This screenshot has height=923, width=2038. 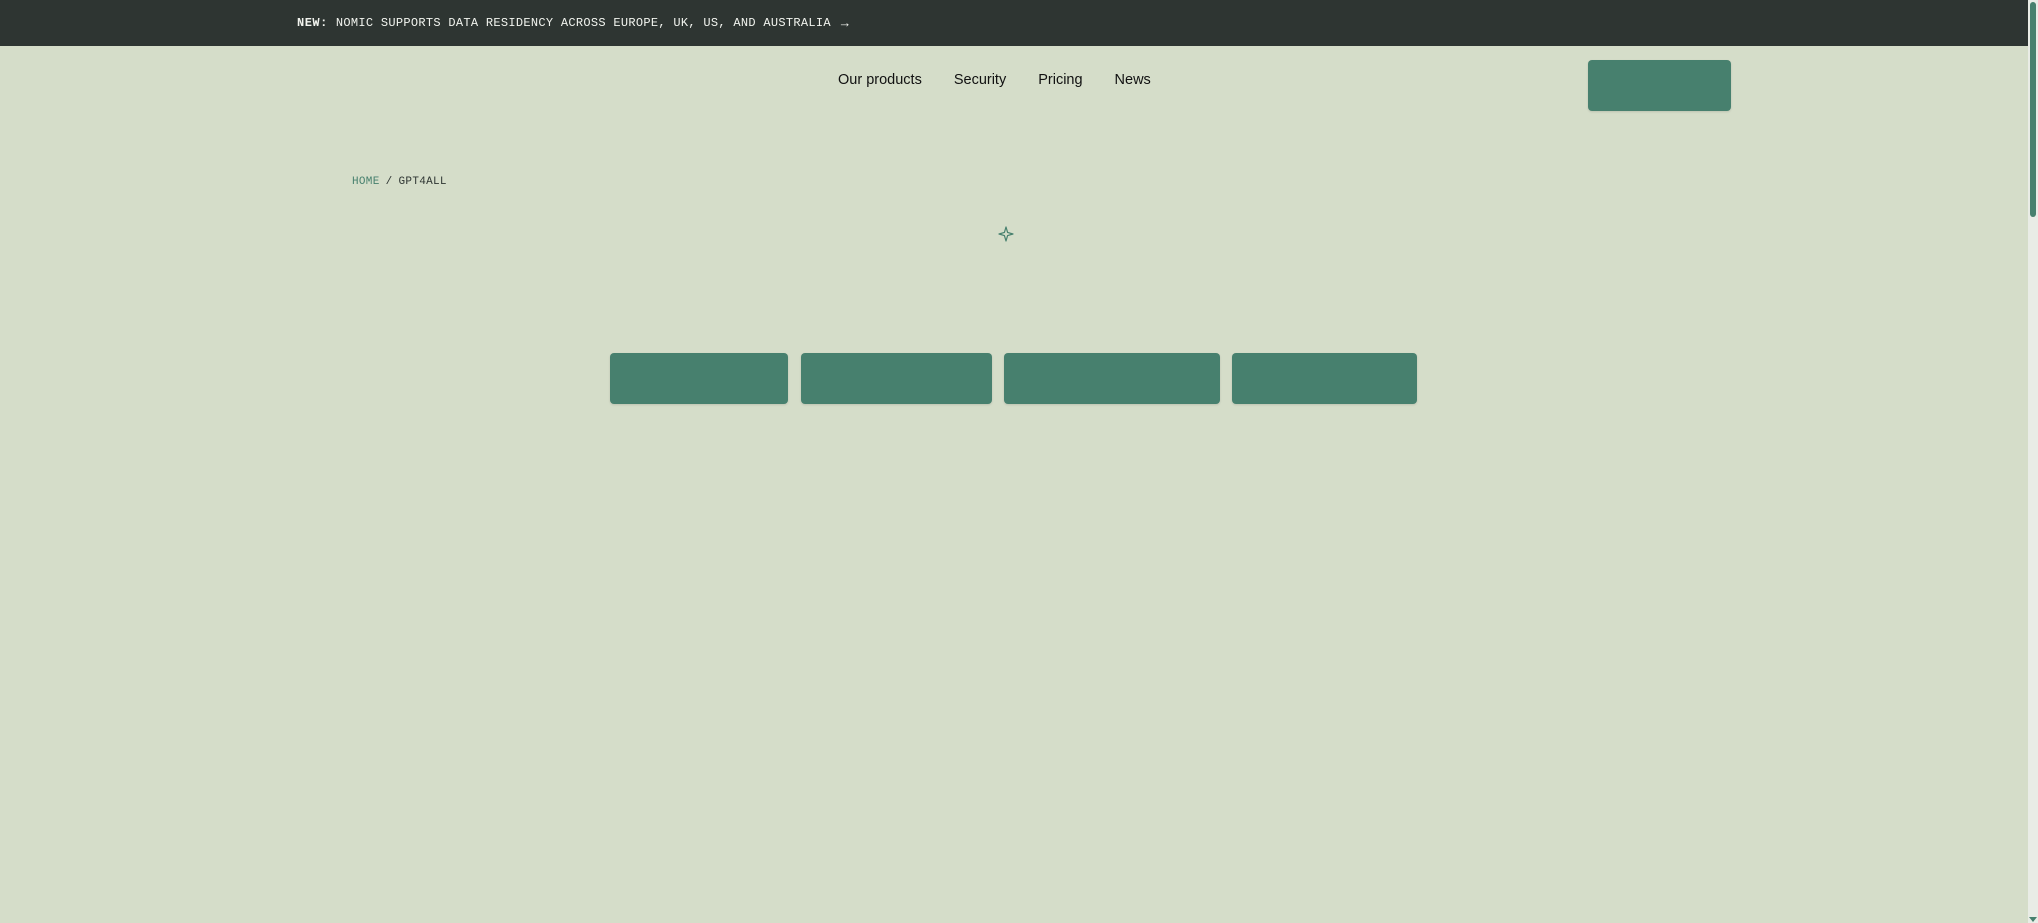 What do you see at coordinates (1060, 80) in the screenshot?
I see `nav-item-pricing: Pricing` at bounding box center [1060, 80].